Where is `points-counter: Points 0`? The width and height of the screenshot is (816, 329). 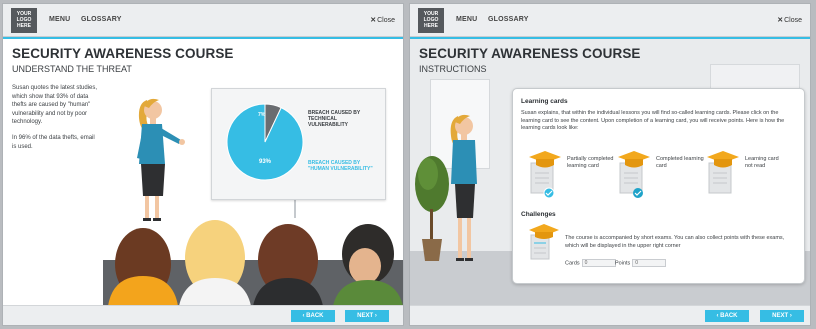 points-counter: Points 0 is located at coordinates (641, 263).